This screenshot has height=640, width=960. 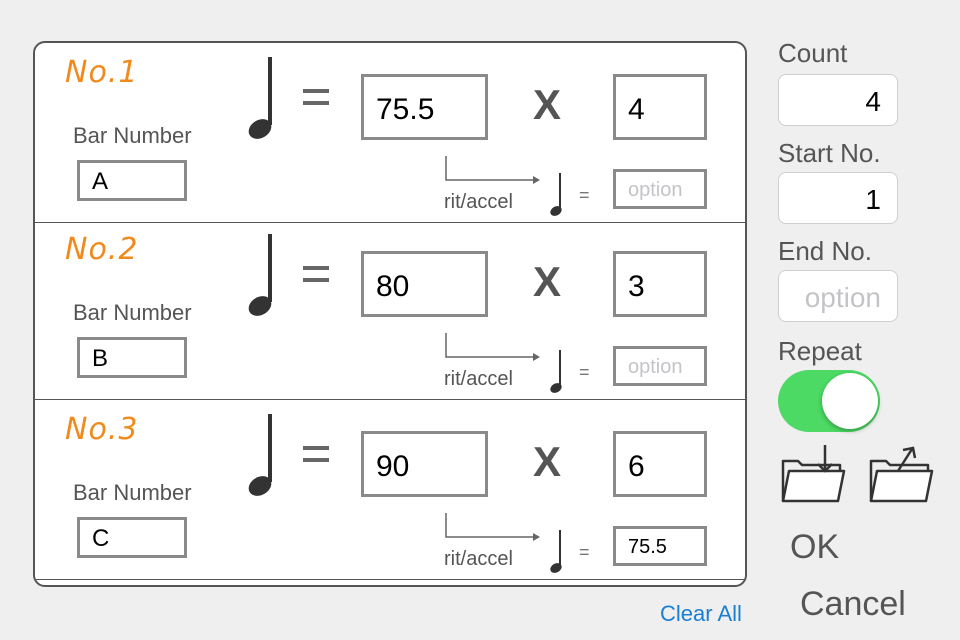 I want to click on tempo-section-row-partial, so click(x=390, y=582).